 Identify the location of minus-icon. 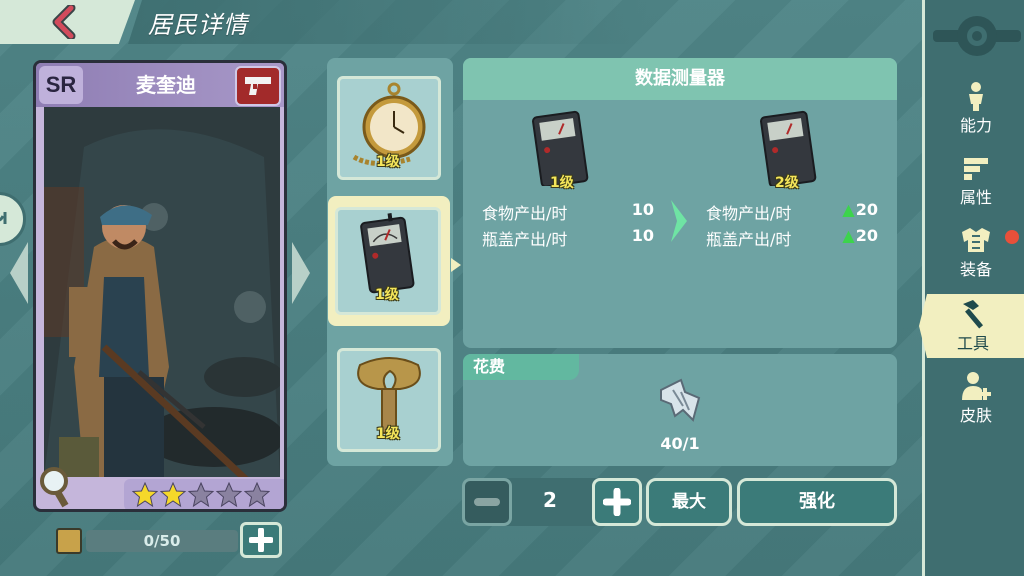
(487, 502).